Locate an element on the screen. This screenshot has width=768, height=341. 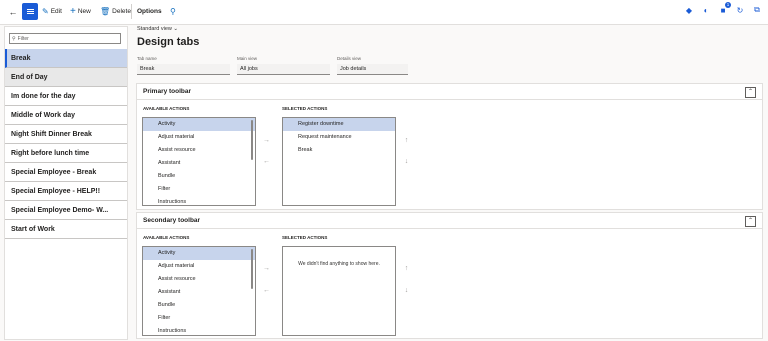
list-item: Middle of Work day is located at coordinates (66, 115).